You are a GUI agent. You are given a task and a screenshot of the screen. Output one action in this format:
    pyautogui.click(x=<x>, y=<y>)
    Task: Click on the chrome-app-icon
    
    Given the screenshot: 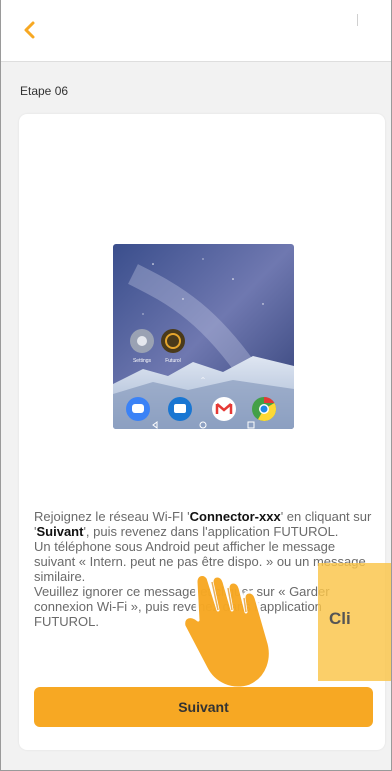 What is the action you would take?
    pyautogui.click(x=264, y=409)
    